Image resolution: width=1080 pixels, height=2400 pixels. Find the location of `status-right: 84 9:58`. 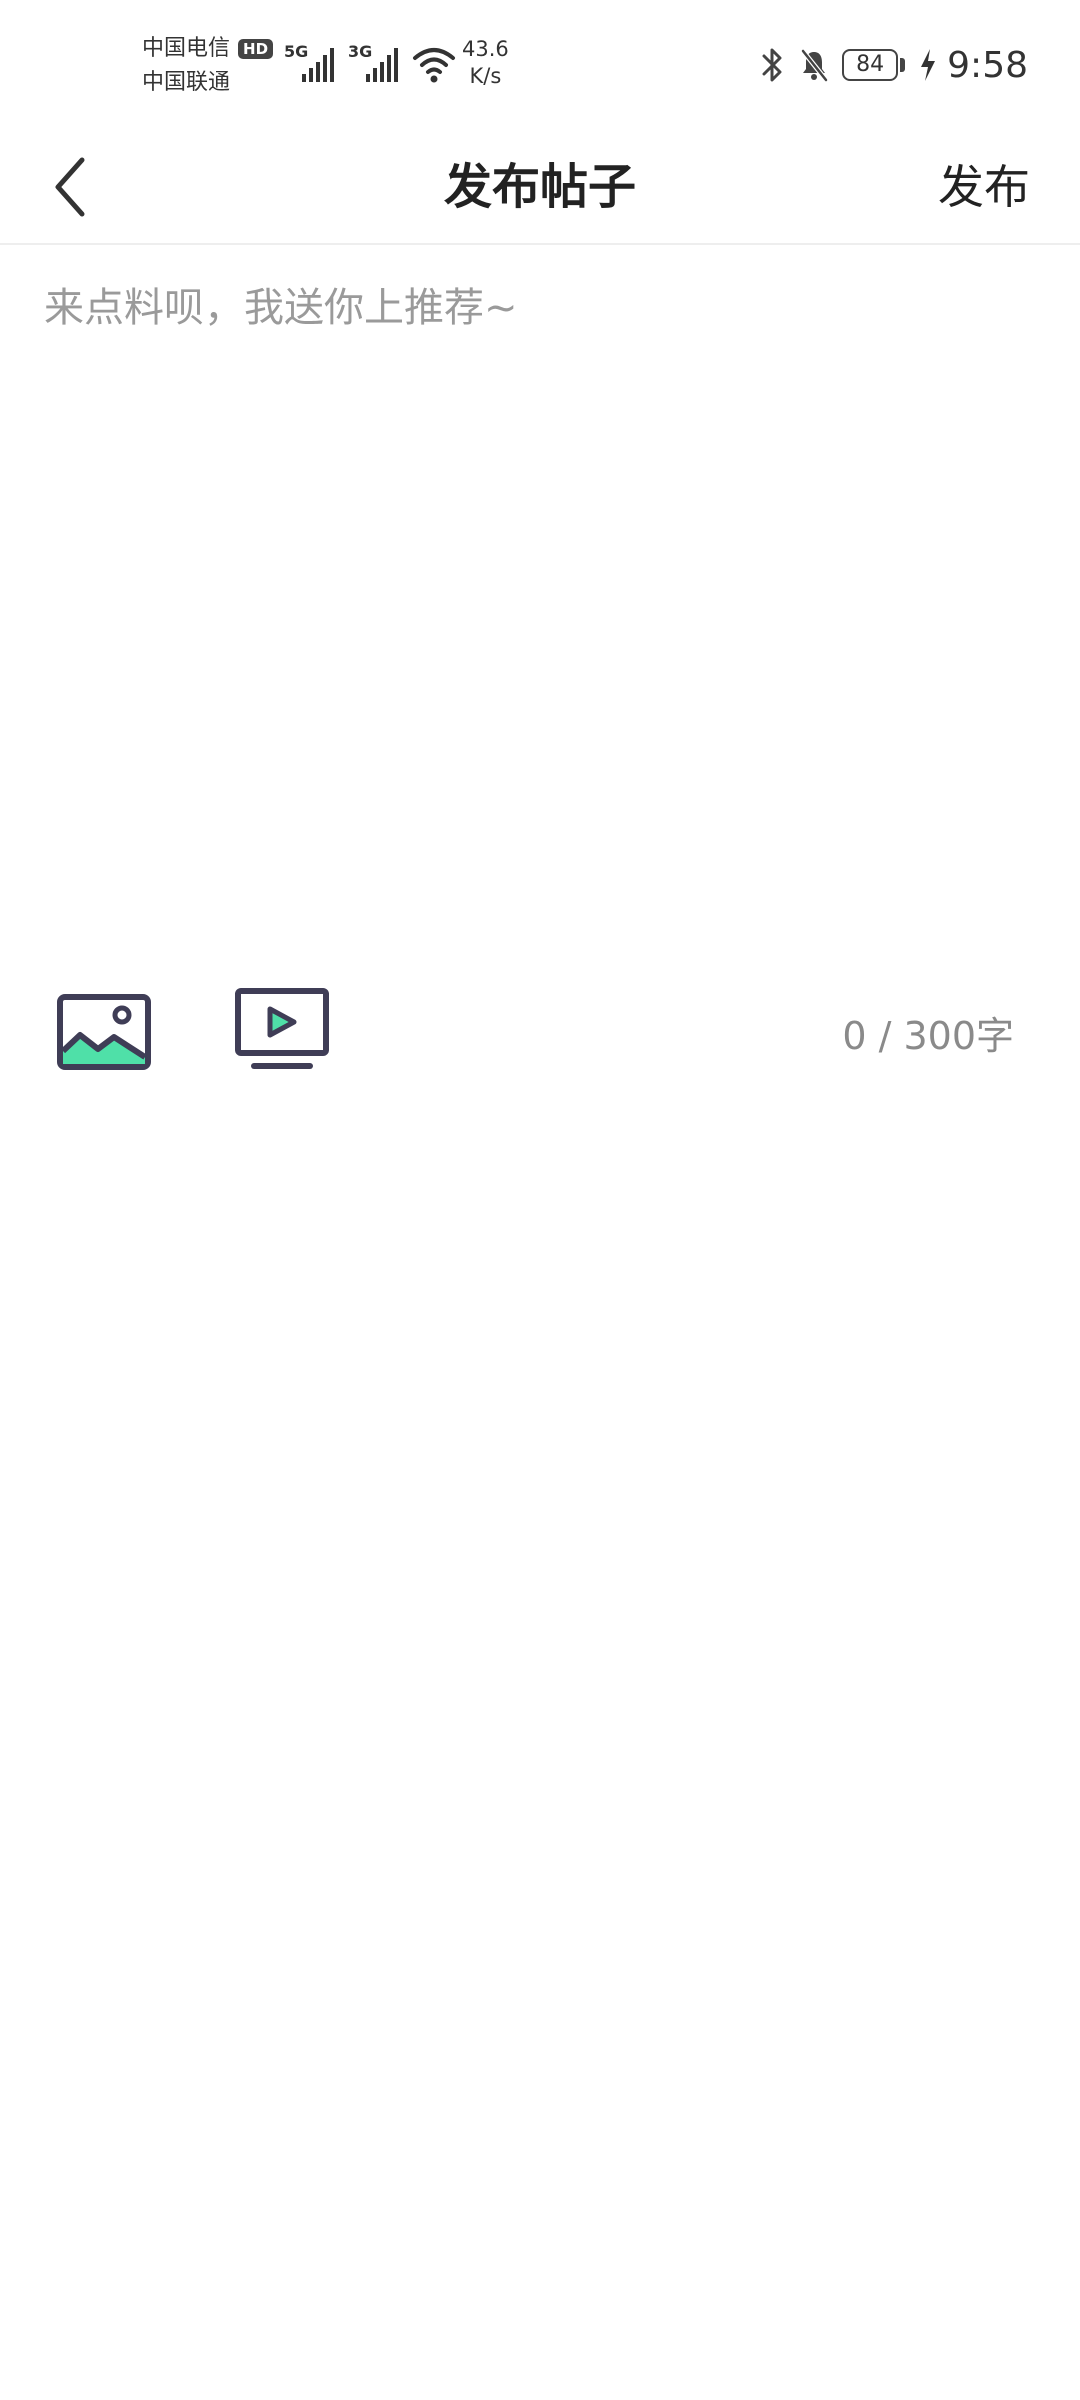

status-right: 84 9:58 is located at coordinates (893, 65).